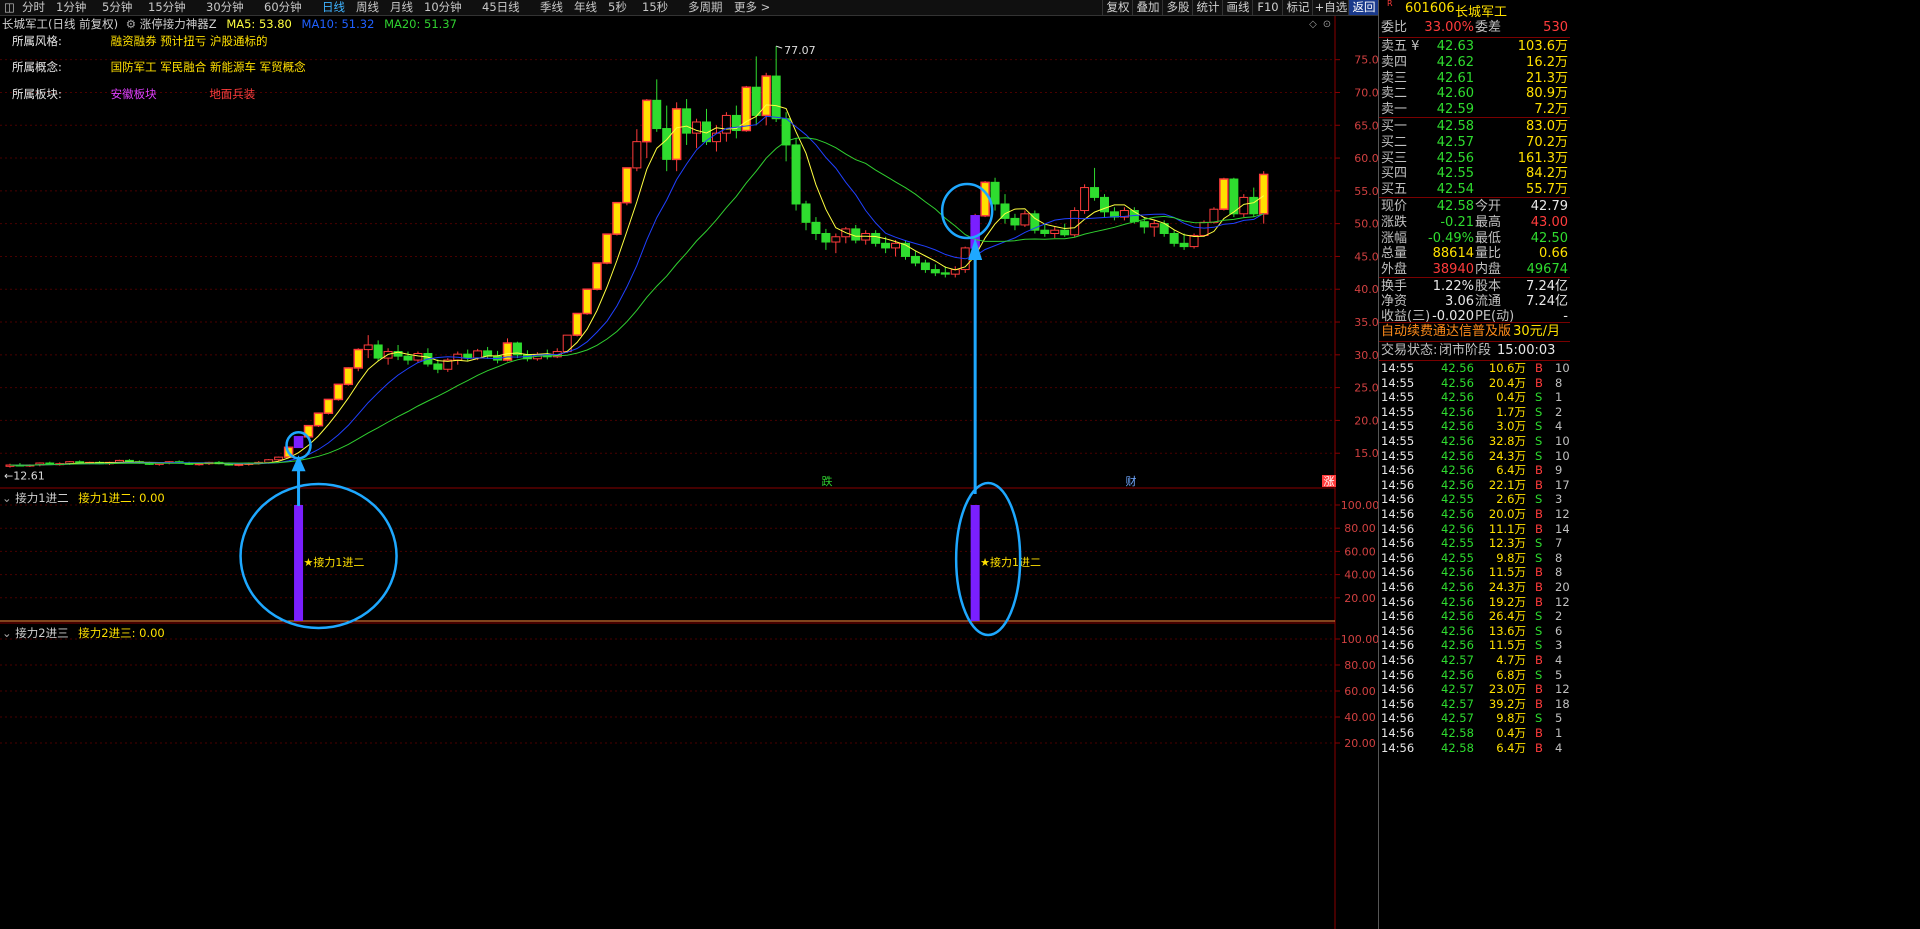  Describe the element at coordinates (1457, 660) in the screenshot. I see `tick-price: 42.57` at that location.